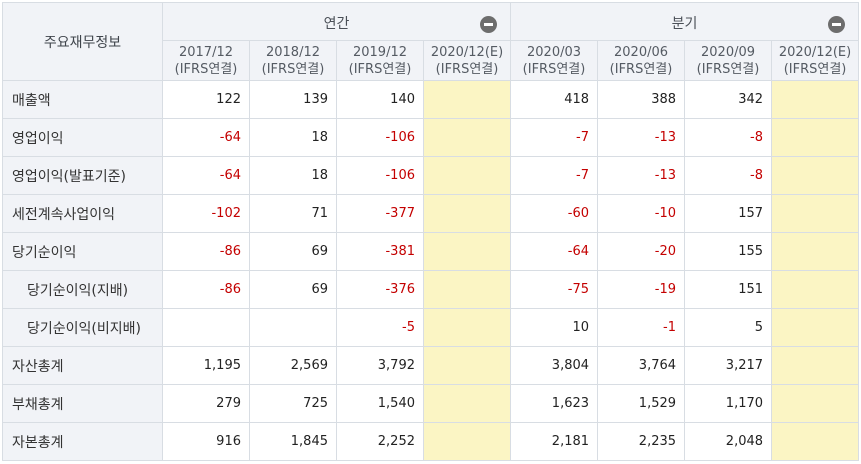 The width and height of the screenshot is (861, 464). I want to click on value-cell: 1,170, so click(728, 403).